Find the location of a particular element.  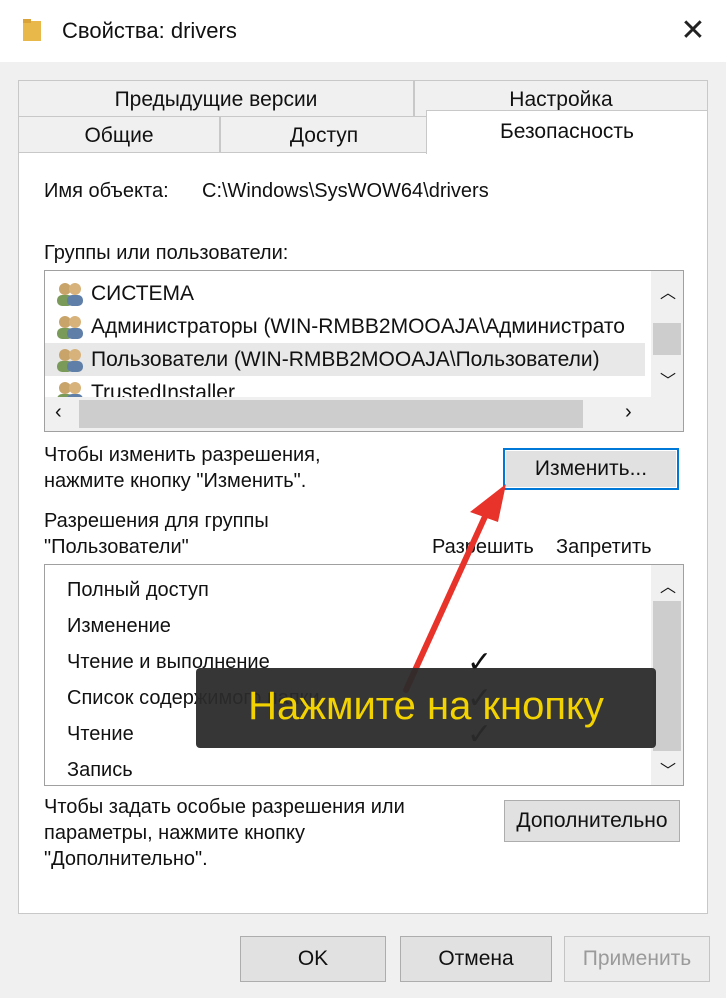

groups-label: Группы или пользователи: is located at coordinates (166, 253).